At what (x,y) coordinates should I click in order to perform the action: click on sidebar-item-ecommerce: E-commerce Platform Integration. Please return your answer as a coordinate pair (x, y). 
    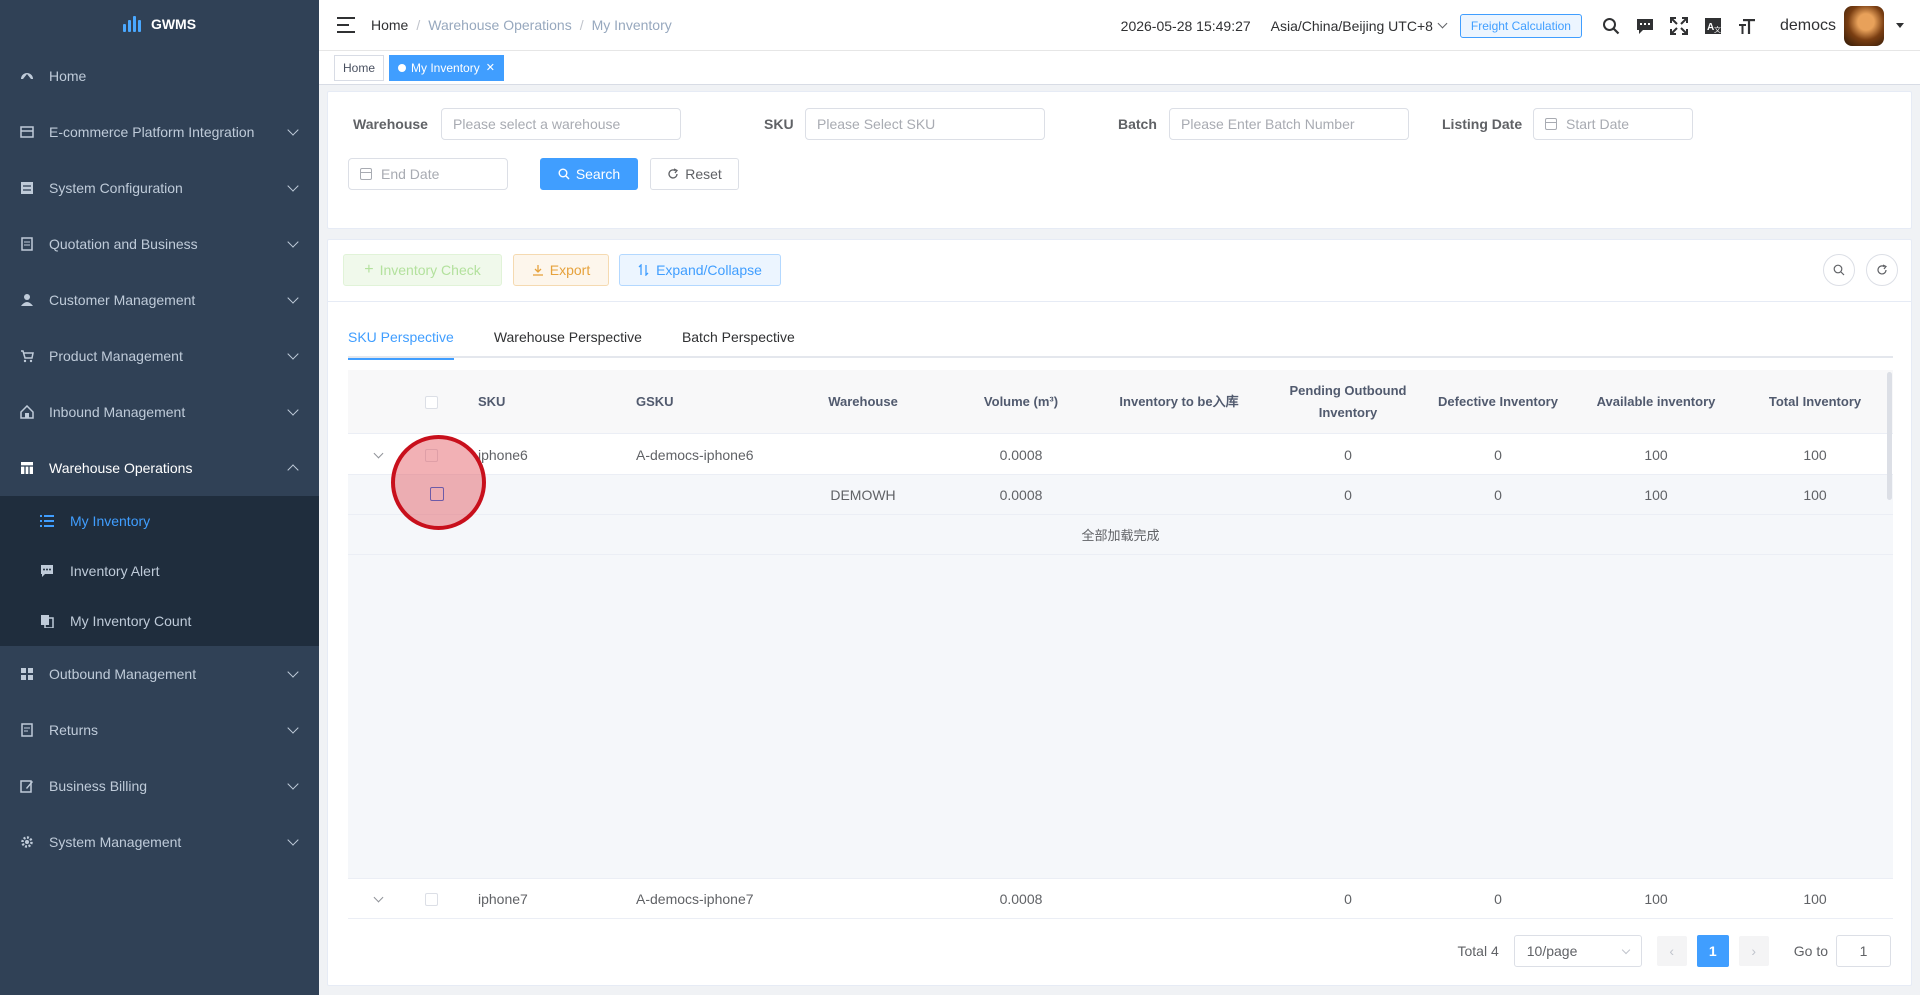
    Looking at the image, I should click on (159, 132).